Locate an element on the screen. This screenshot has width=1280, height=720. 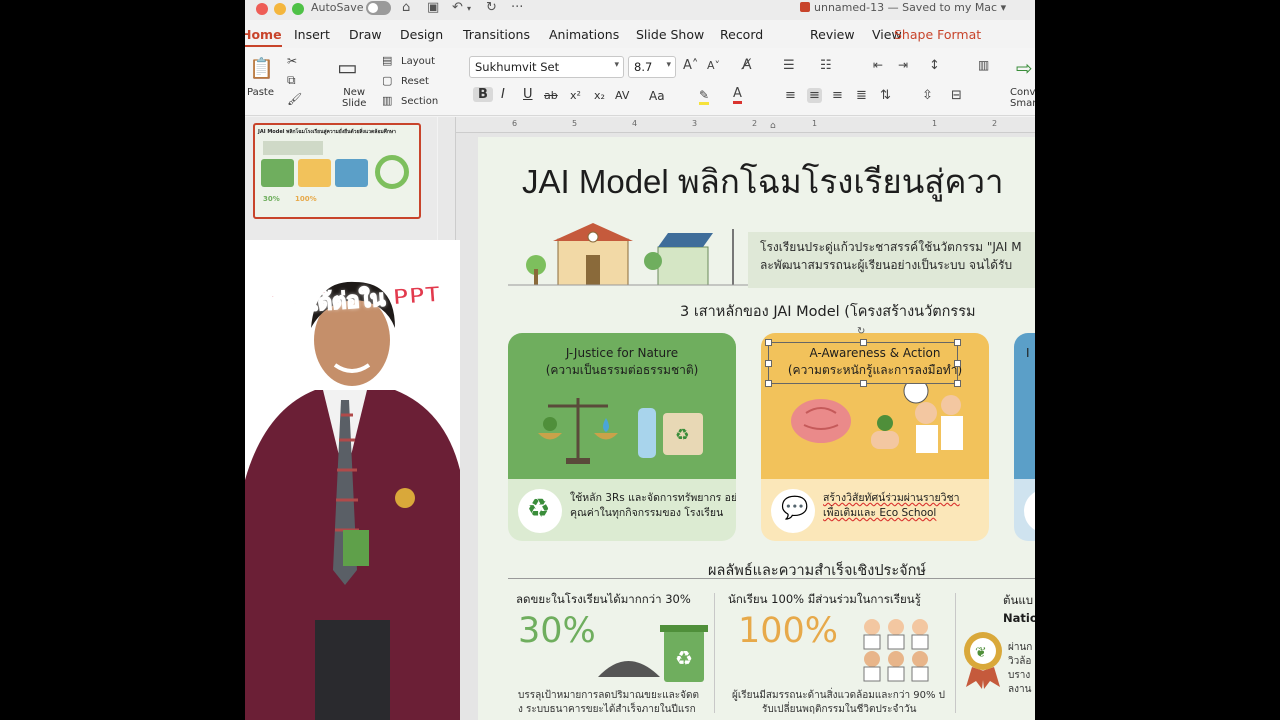
result-description: ผ่านก วิวล้อ บราง ลงาน is located at coordinates (1020, 669).